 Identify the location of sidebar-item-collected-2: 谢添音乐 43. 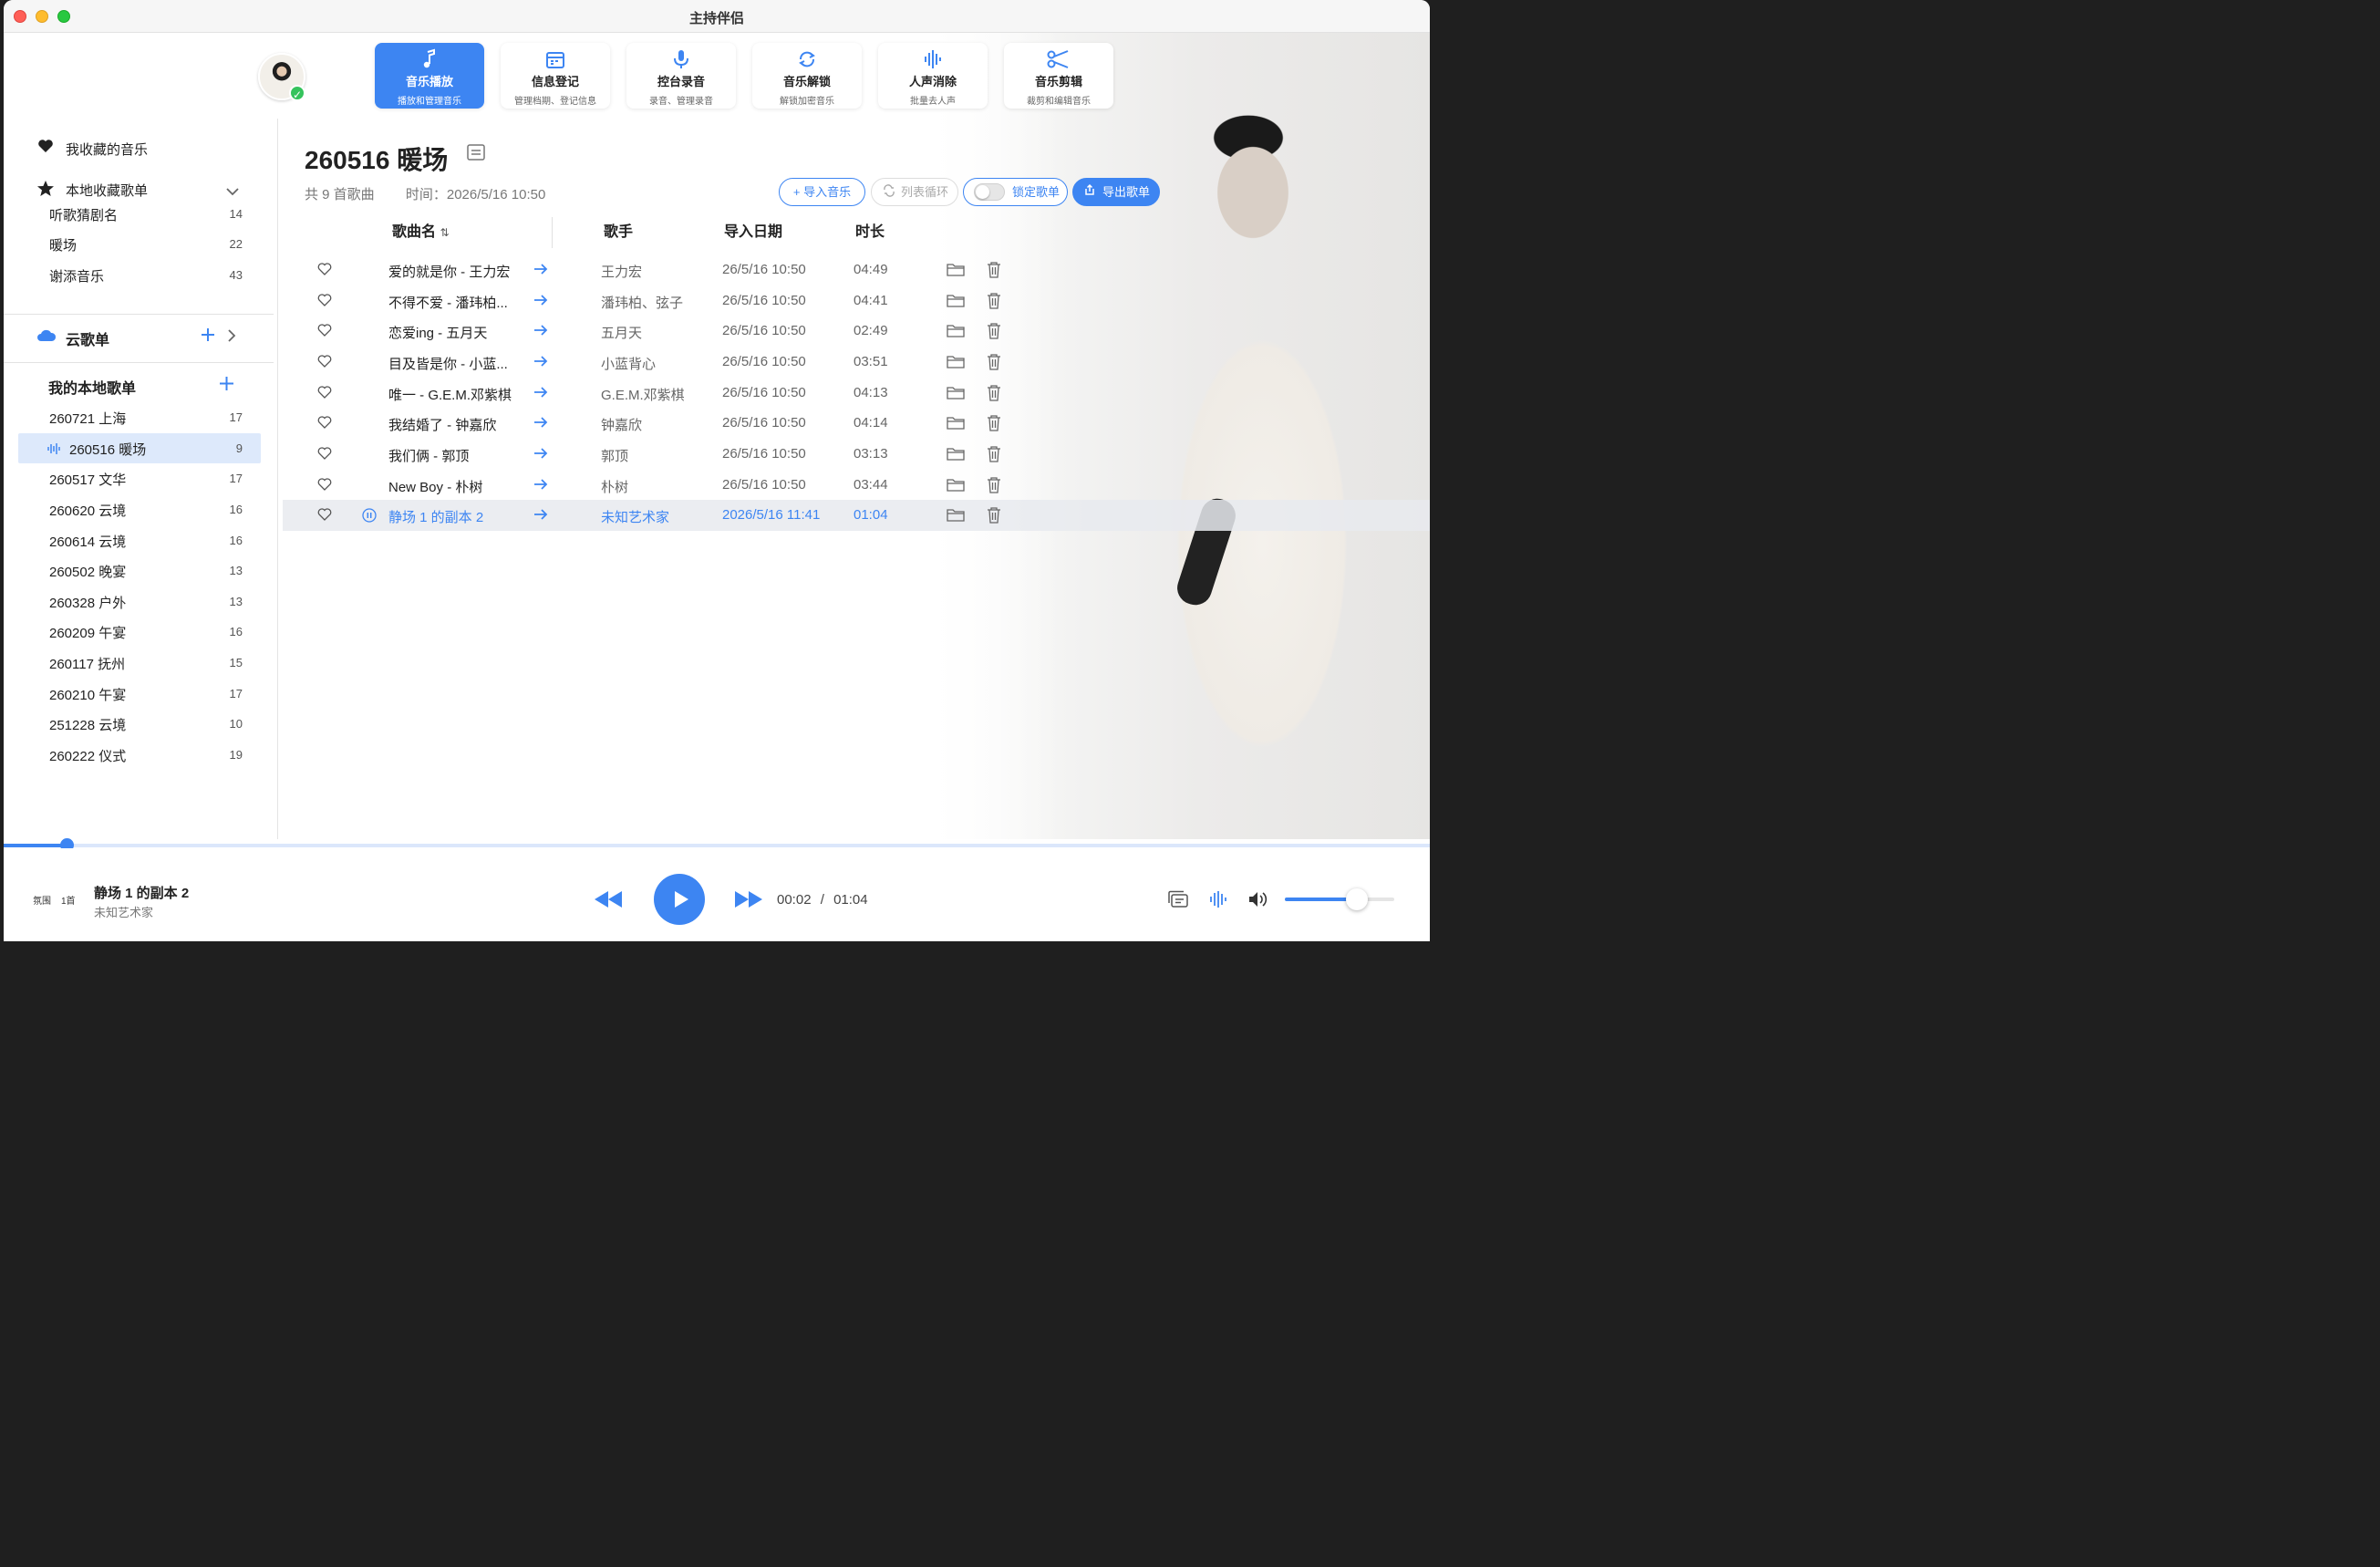
(139, 275).